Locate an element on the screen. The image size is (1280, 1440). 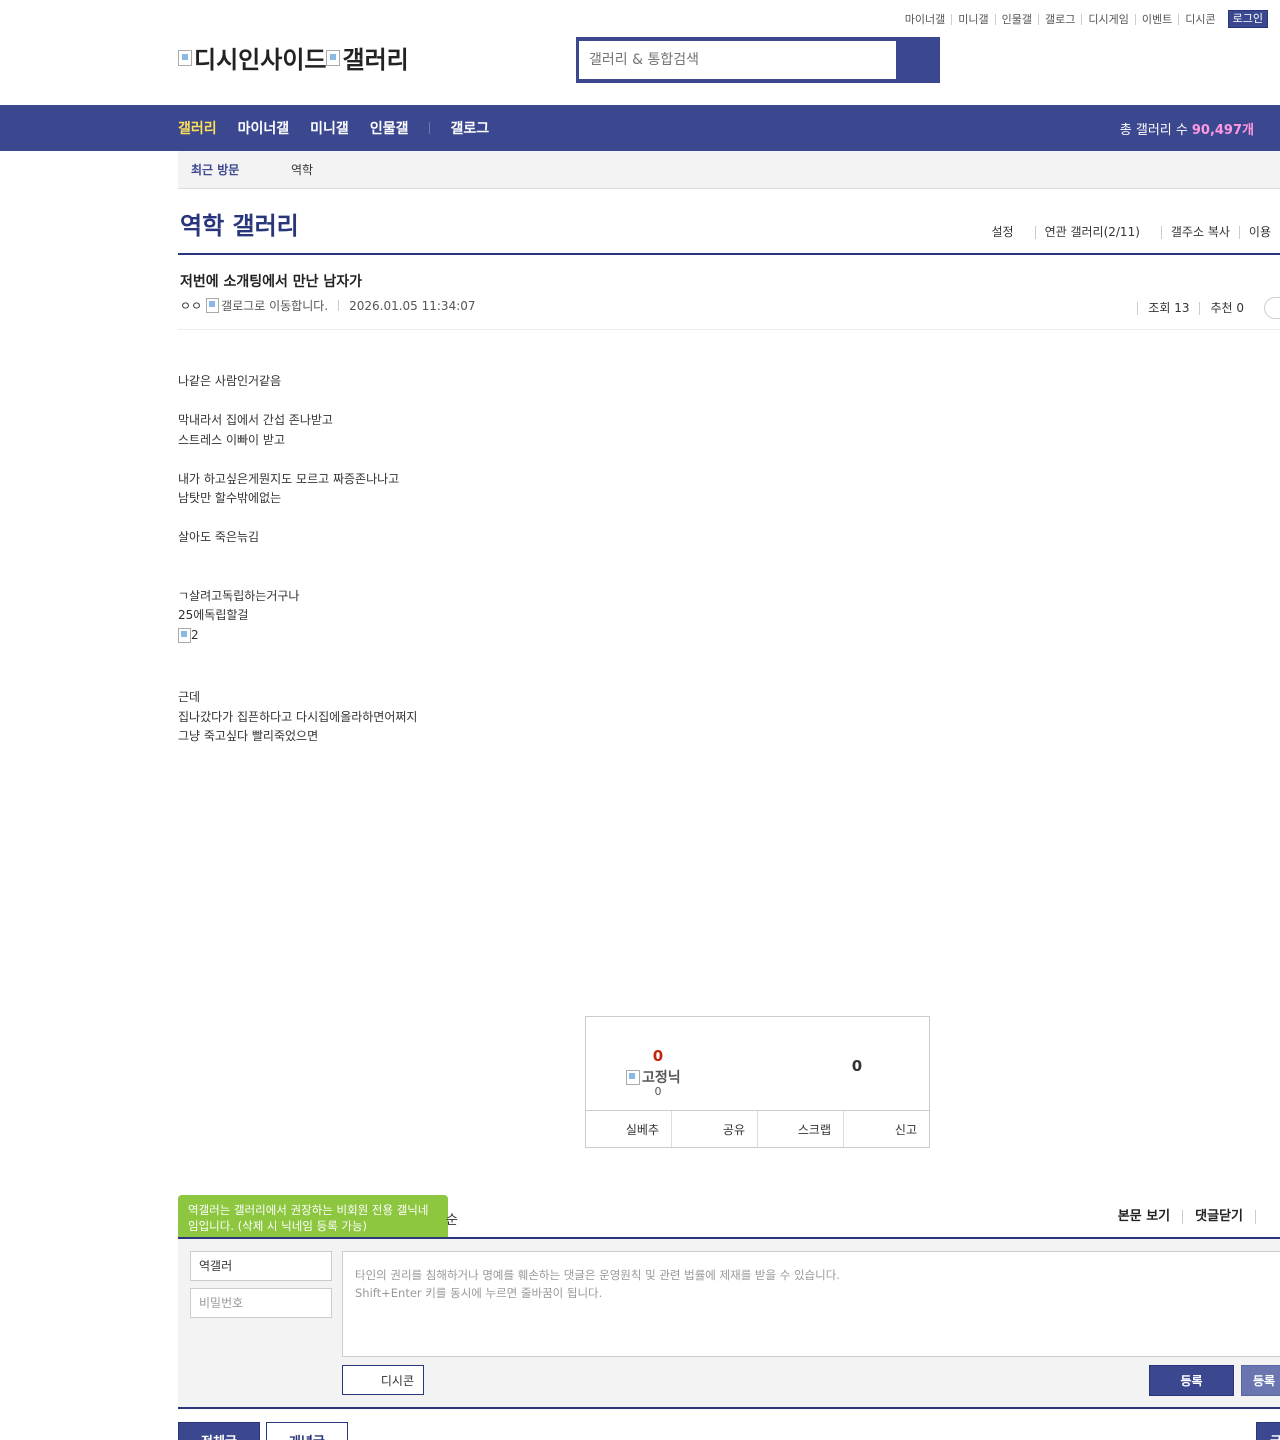
comment-count-badge is located at coordinates (1272, 308).